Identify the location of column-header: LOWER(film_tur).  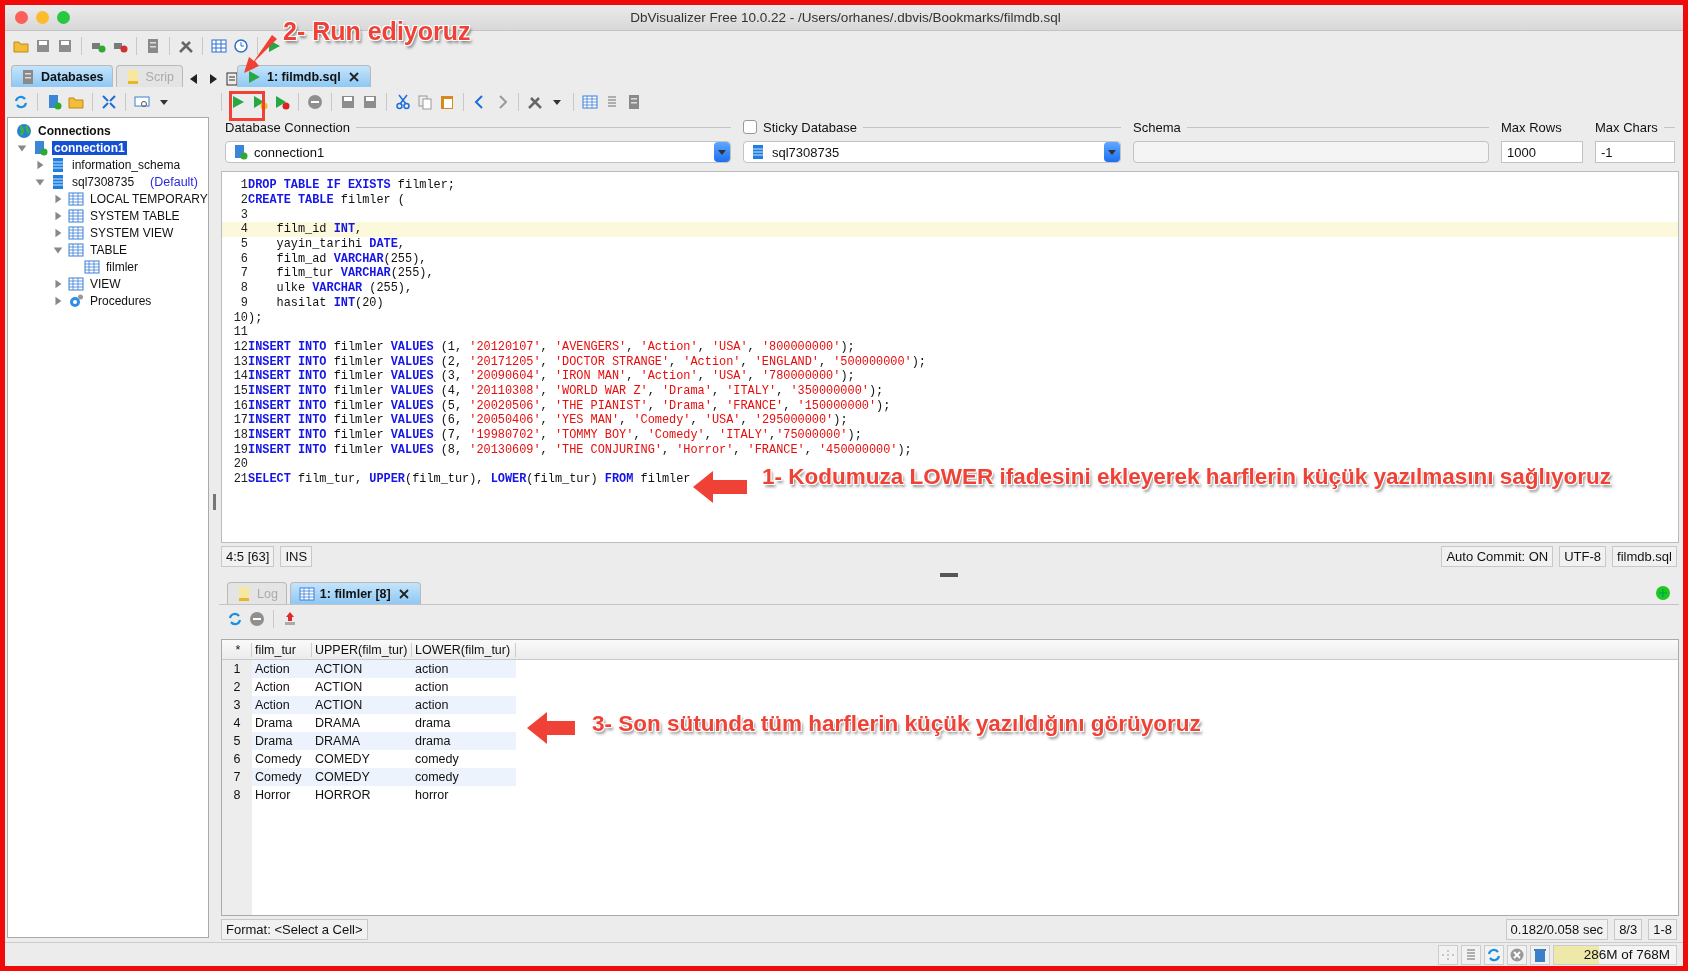
(464, 649).